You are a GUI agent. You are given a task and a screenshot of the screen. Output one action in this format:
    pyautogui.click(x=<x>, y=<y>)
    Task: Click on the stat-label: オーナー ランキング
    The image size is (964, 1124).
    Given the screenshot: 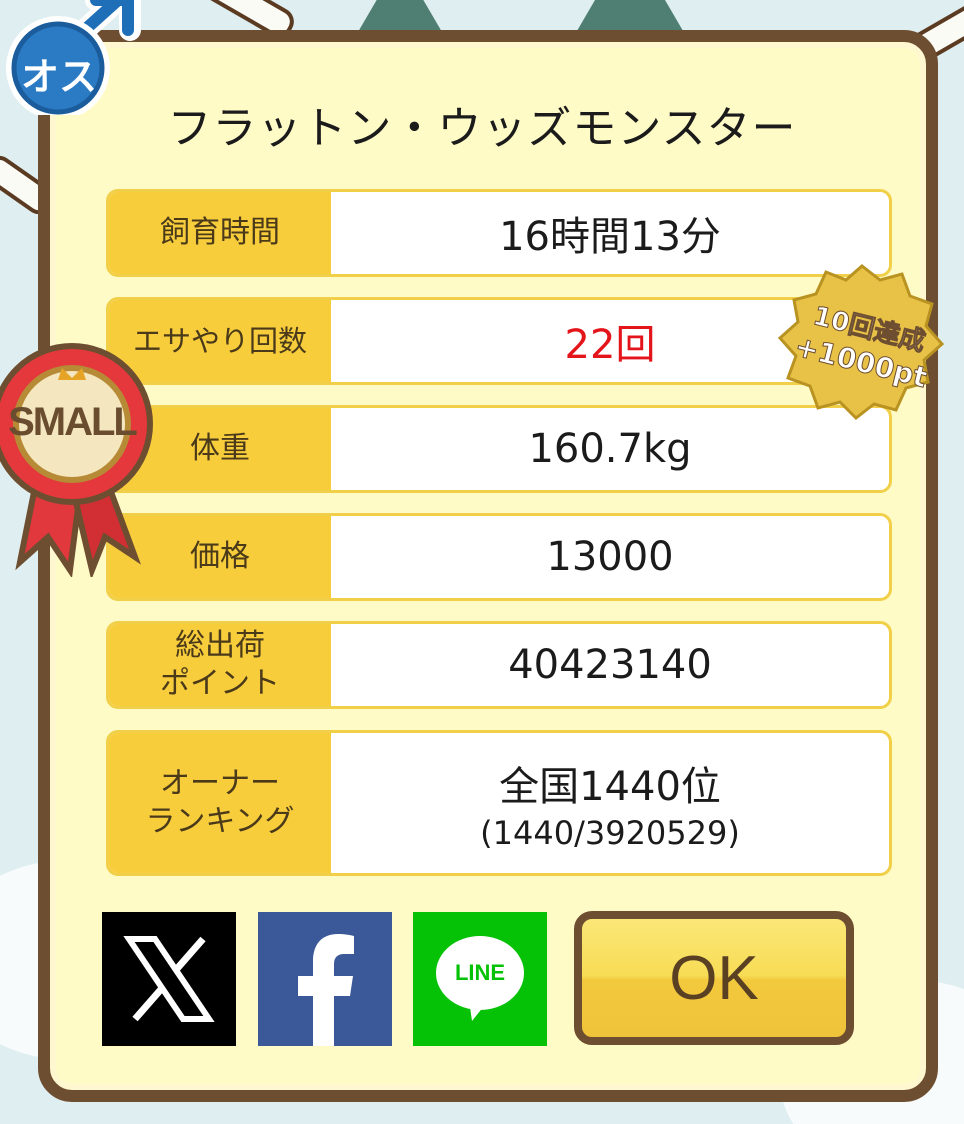 What is the action you would take?
    pyautogui.click(x=220, y=803)
    